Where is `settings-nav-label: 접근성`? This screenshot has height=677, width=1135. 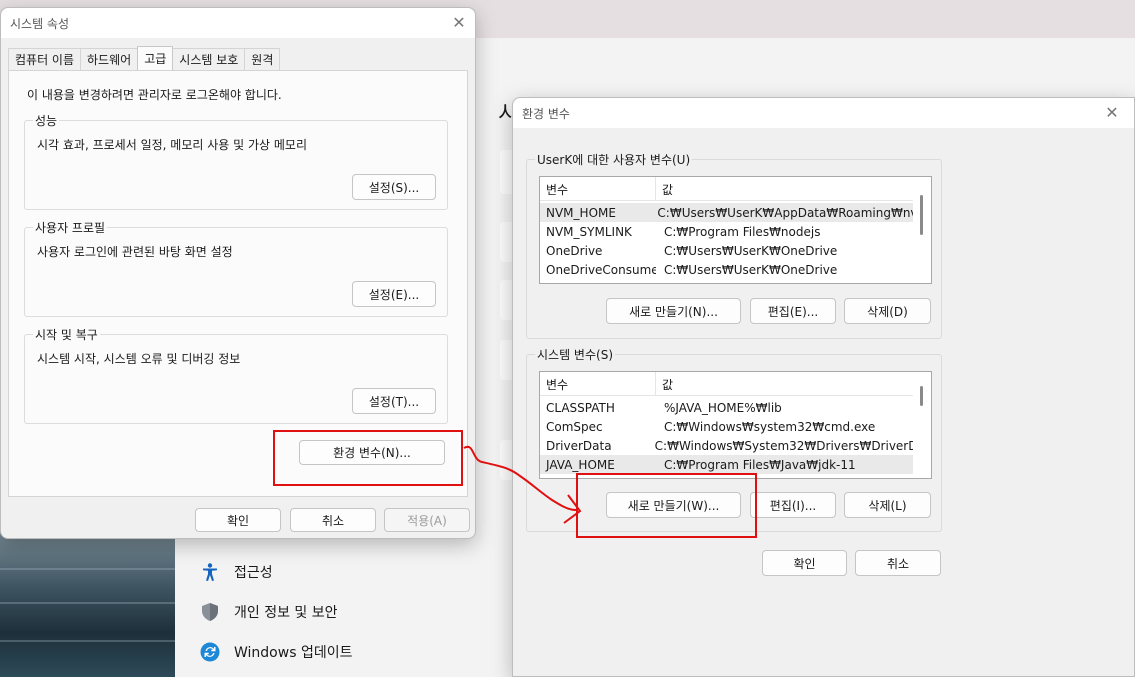 settings-nav-label: 접근성 is located at coordinates (253, 573).